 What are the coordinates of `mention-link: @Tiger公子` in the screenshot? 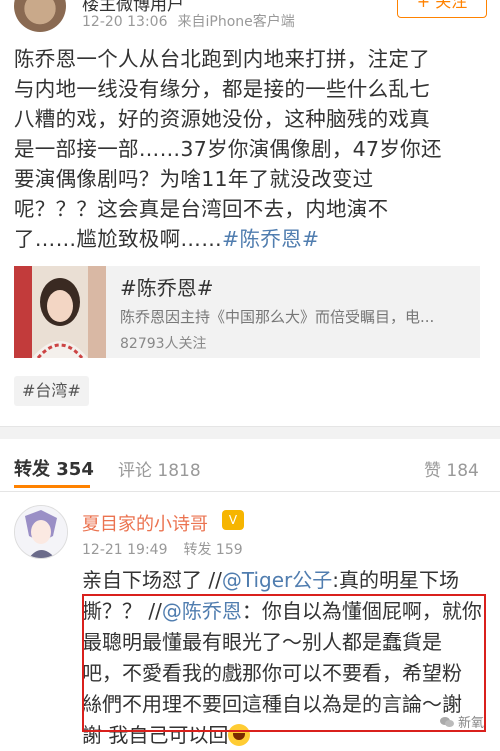 It's located at (277, 580).